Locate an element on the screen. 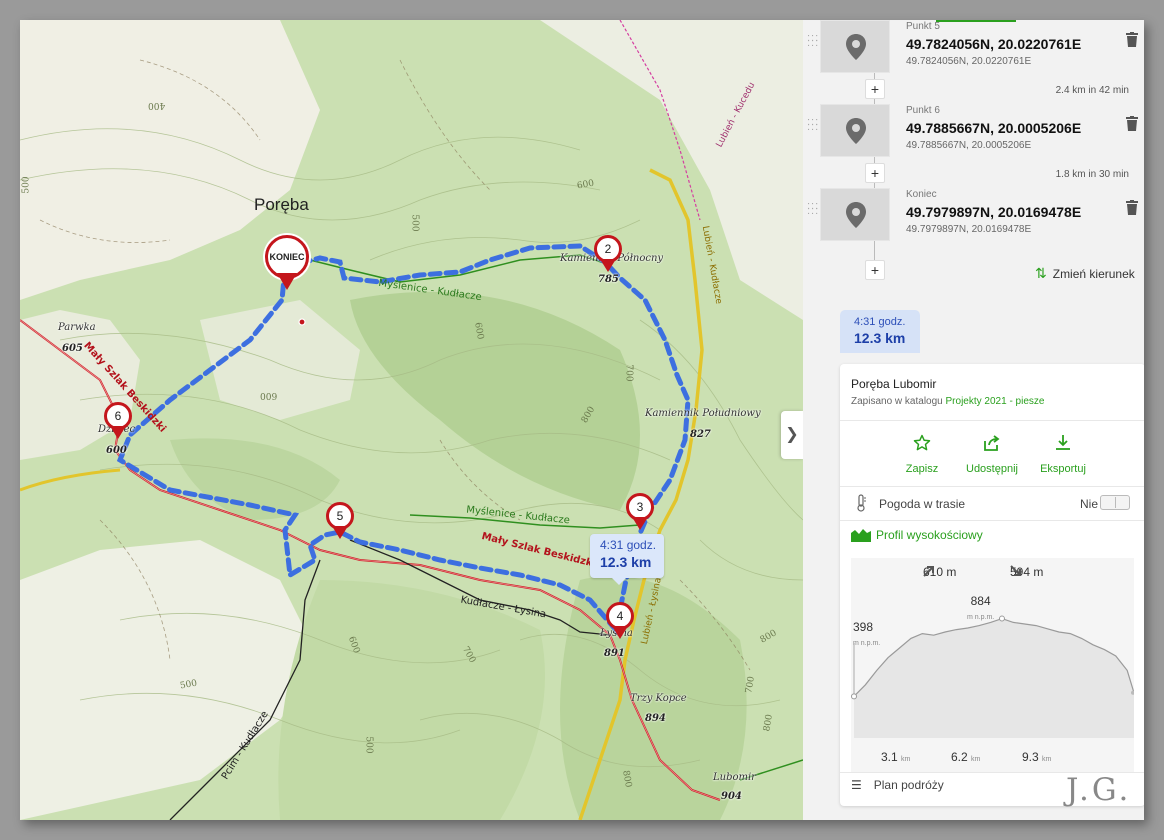 The width and height of the screenshot is (1164, 840). peak-elevation: 600 is located at coordinates (116, 450).